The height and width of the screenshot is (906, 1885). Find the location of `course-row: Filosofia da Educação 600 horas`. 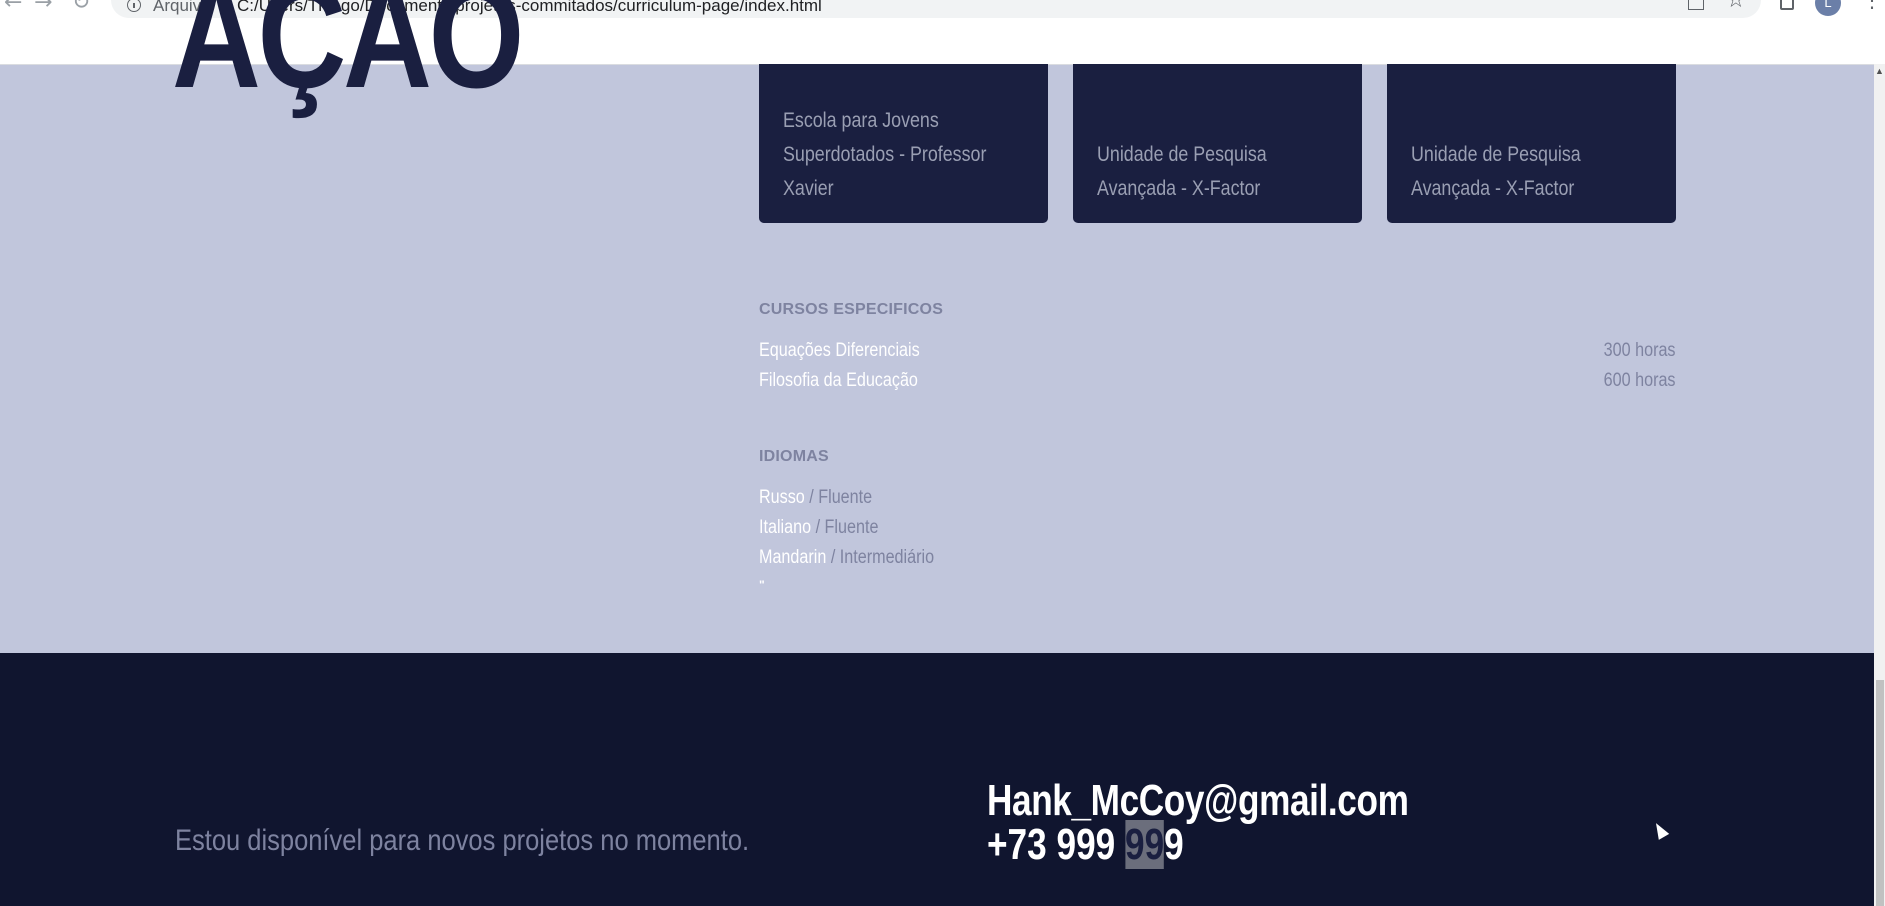

course-row: Filosofia da Educação 600 horas is located at coordinates (1217, 385).